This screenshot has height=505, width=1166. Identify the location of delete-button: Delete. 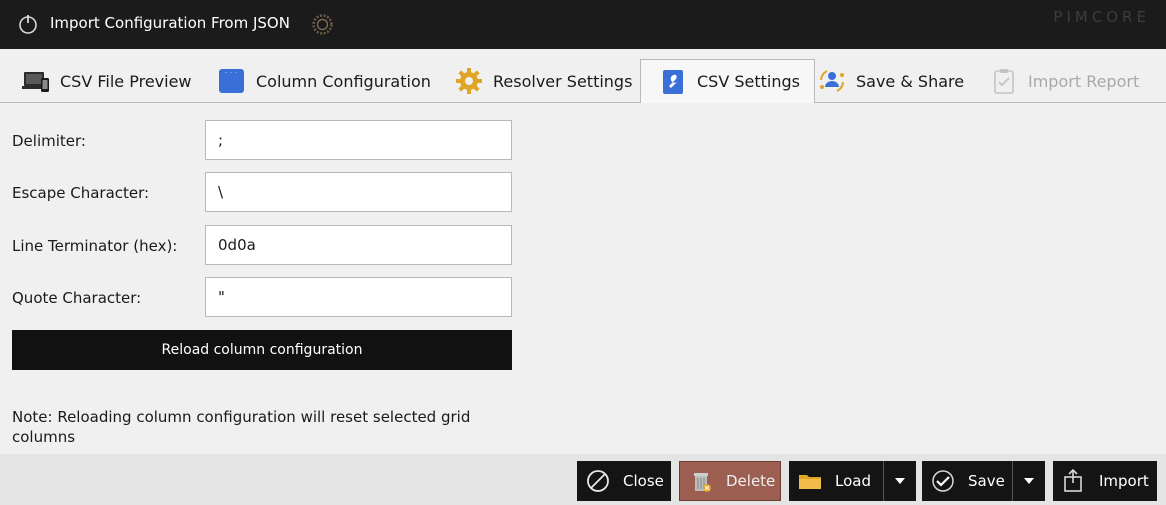
(730, 481).